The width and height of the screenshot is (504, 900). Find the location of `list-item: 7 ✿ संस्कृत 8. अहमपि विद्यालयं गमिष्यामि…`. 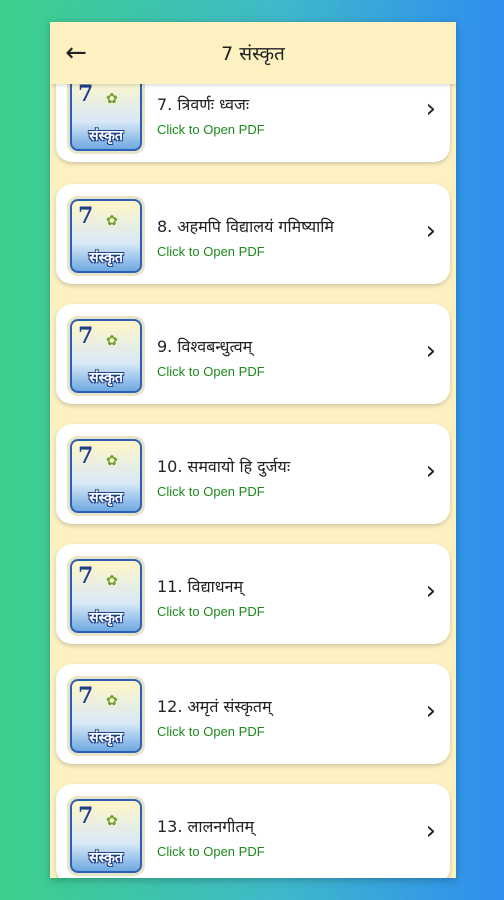

list-item: 7 ✿ संस्कृत 8. अहमपि विद्यालयं गमिष्यामि… is located at coordinates (253, 234).